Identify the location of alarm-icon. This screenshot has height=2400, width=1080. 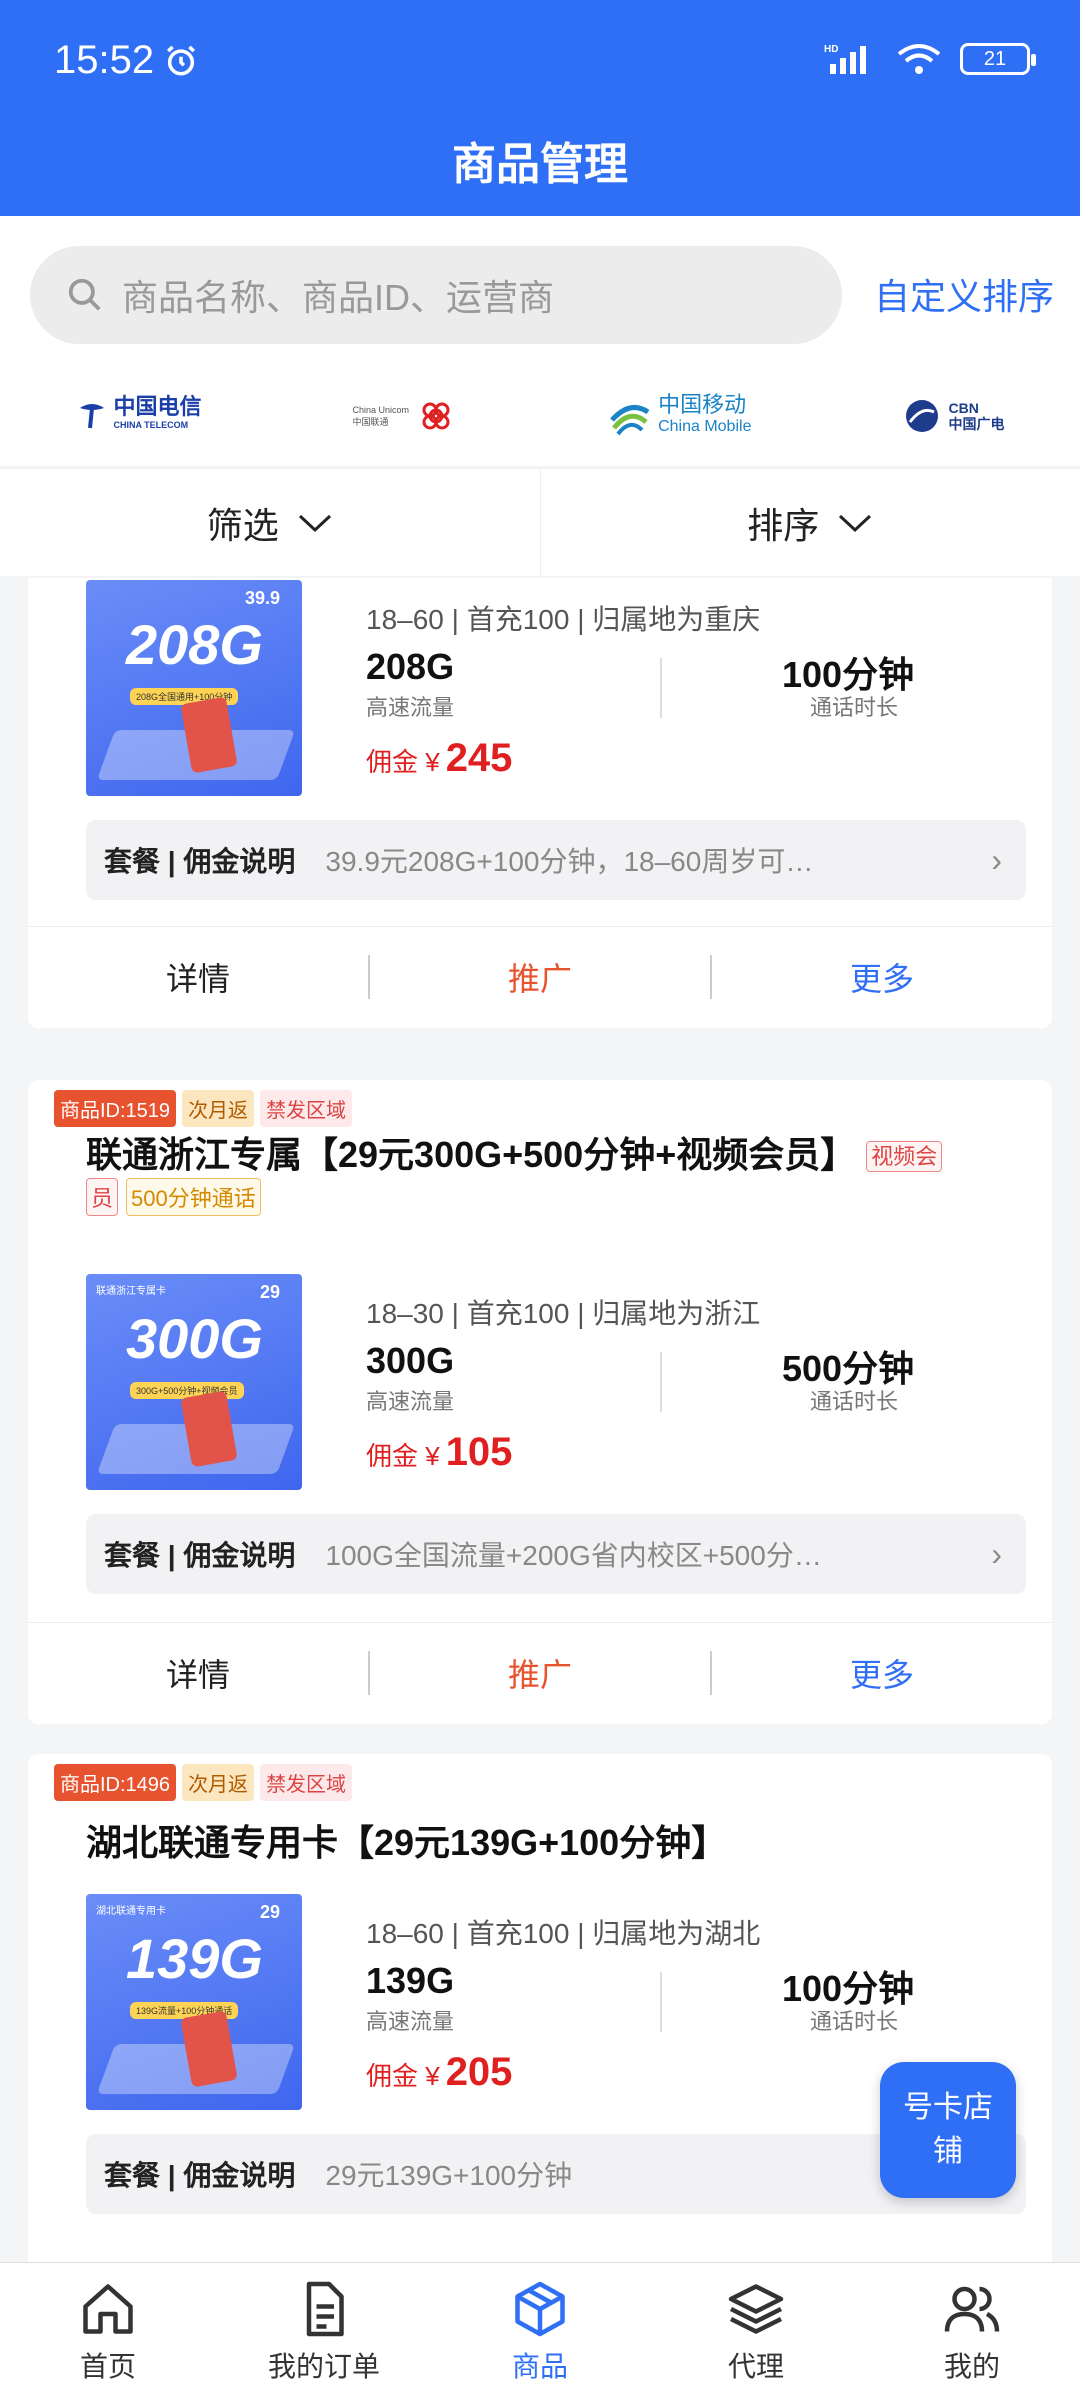
(181, 60).